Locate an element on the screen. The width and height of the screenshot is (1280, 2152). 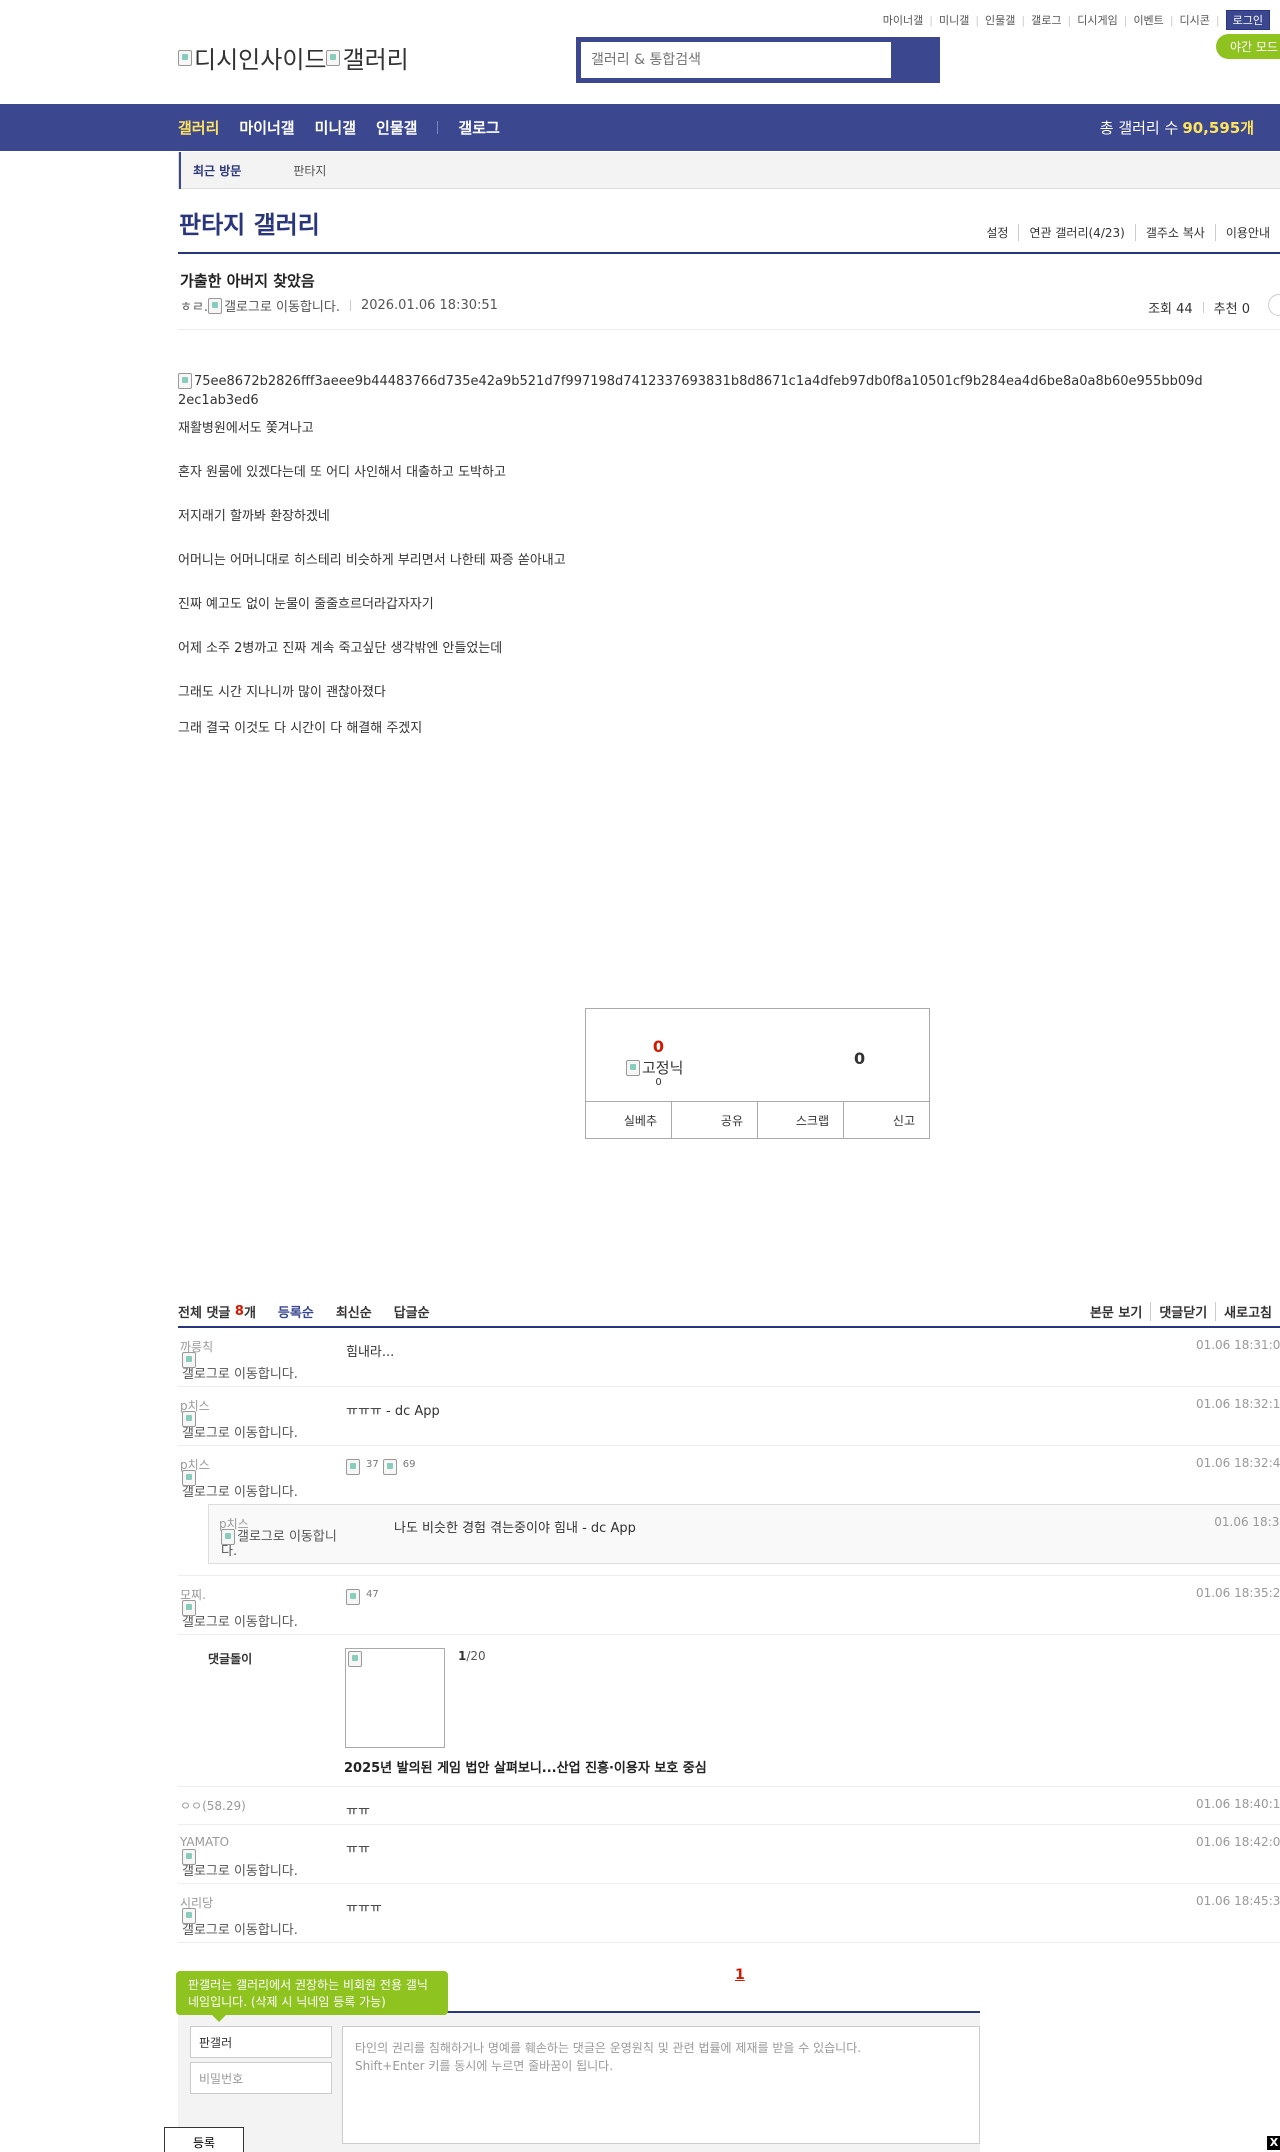
comment-page-1: 1 is located at coordinates (740, 1975).